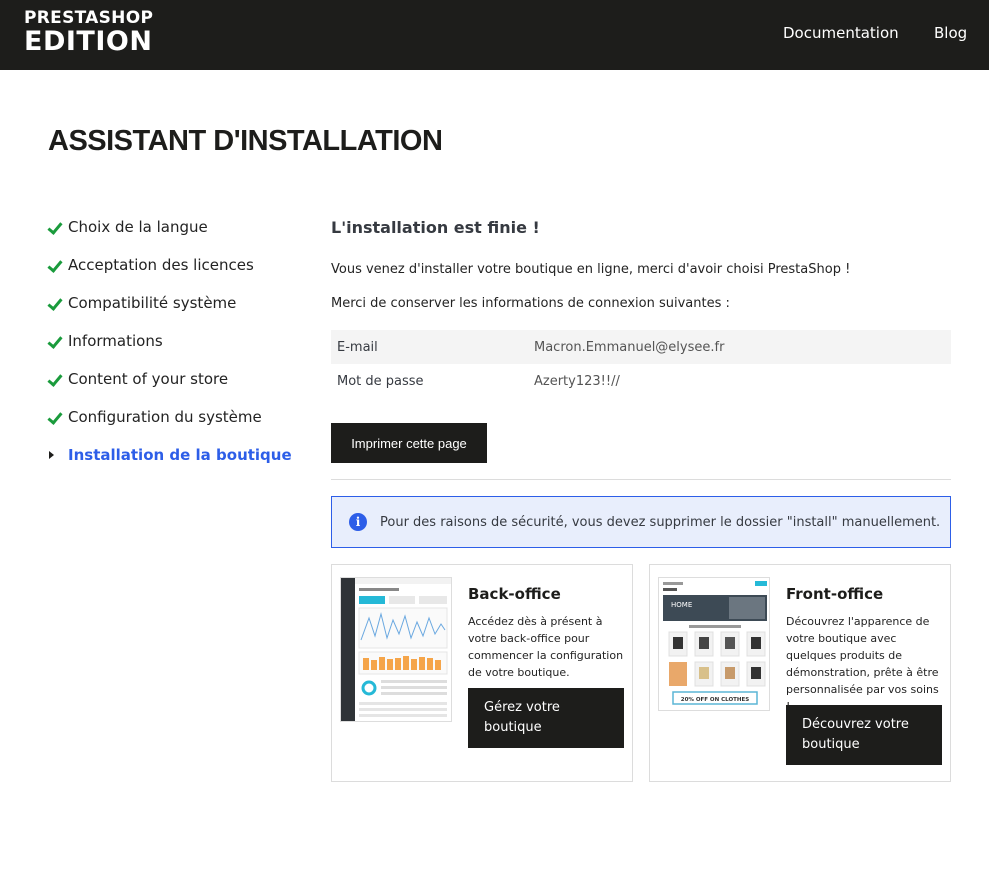 Image resolution: width=989 pixels, height=886 pixels. What do you see at coordinates (950, 33) in the screenshot?
I see `nav-blog-link: Blog` at bounding box center [950, 33].